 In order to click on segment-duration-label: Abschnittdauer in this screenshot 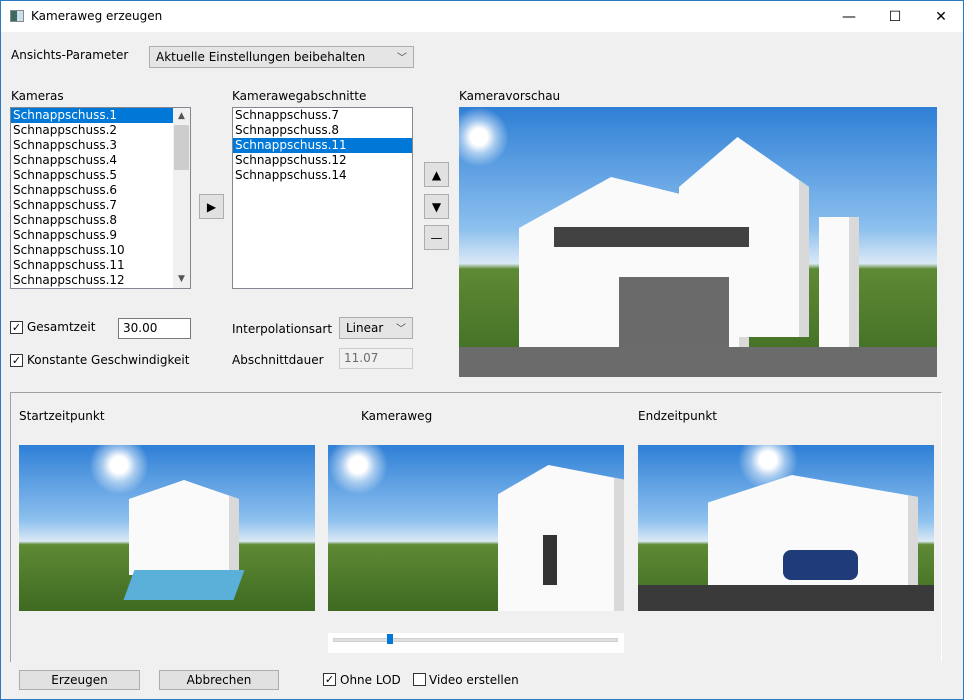, I will do `click(278, 360)`.